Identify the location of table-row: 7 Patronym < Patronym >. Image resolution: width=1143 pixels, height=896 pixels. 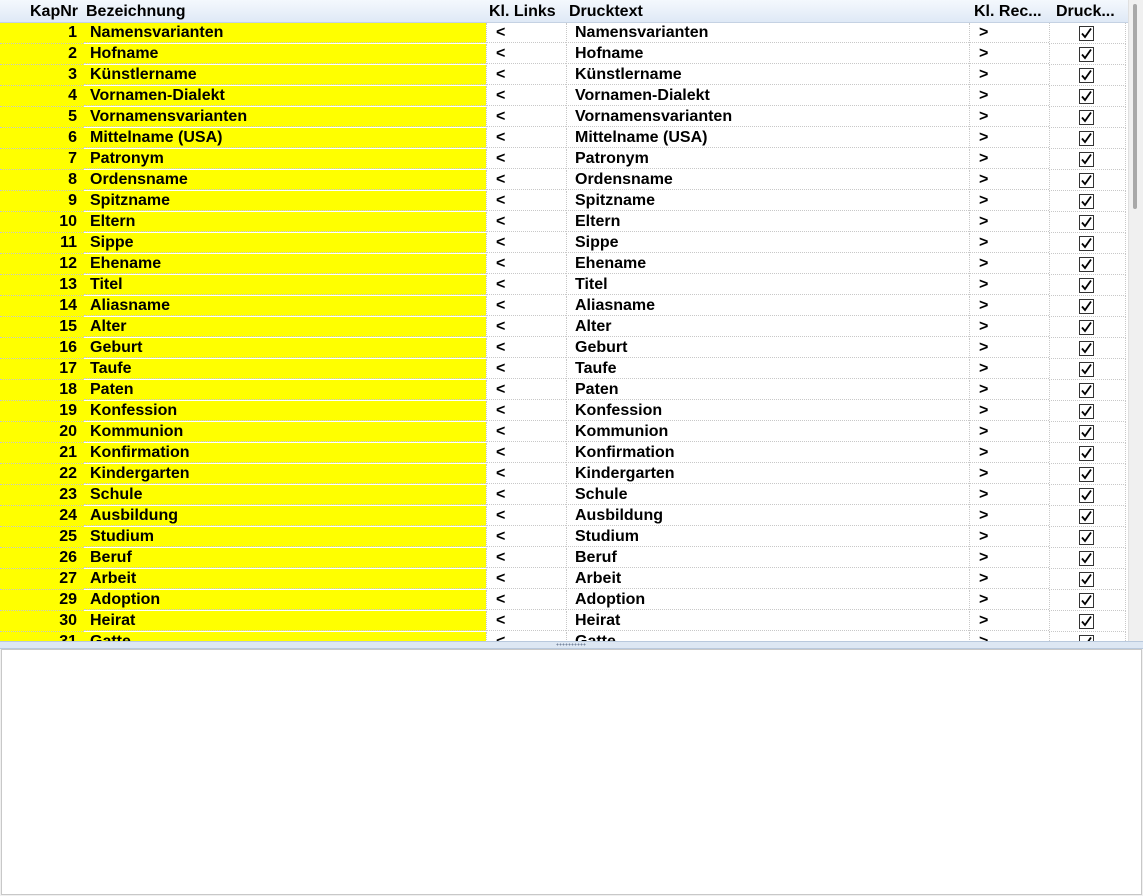
(564, 159).